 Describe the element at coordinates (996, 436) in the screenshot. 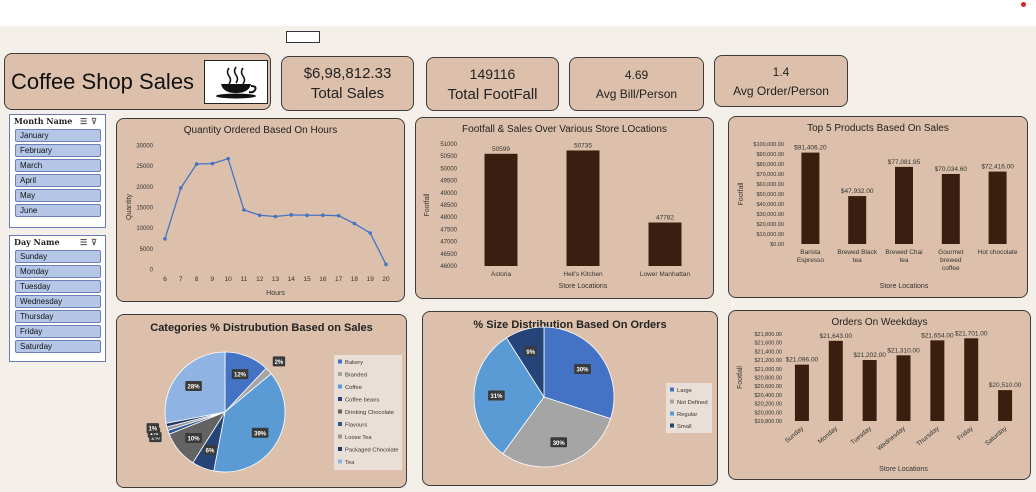

I see `x-tick-label: Saturday` at that location.